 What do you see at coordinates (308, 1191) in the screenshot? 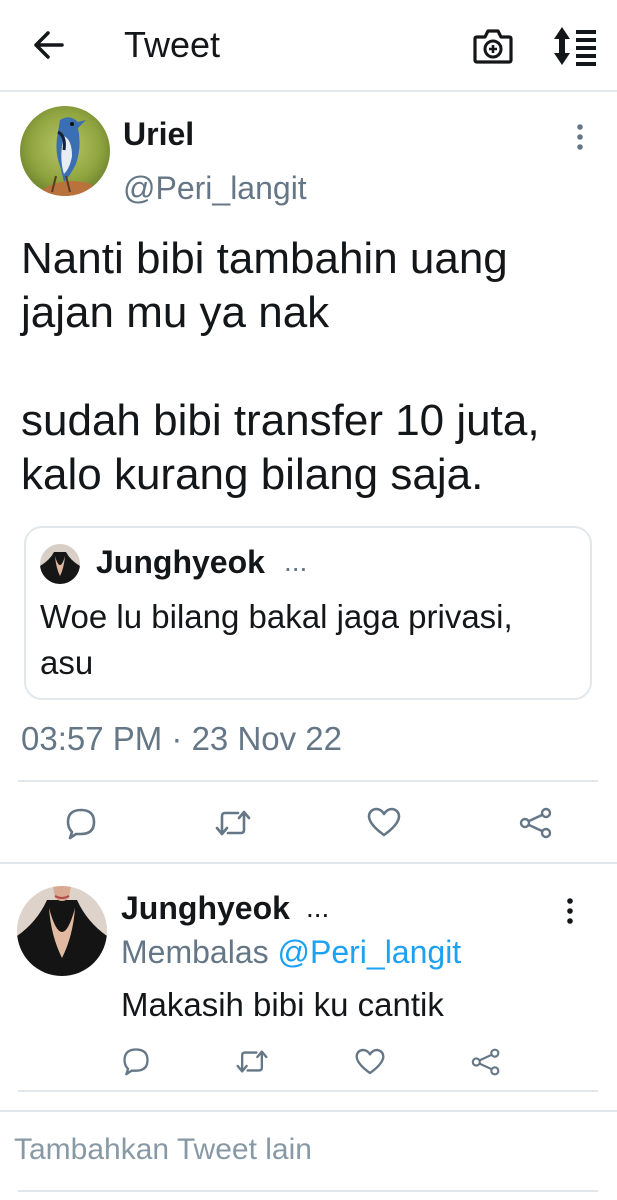
I see `compose-underline` at bounding box center [308, 1191].